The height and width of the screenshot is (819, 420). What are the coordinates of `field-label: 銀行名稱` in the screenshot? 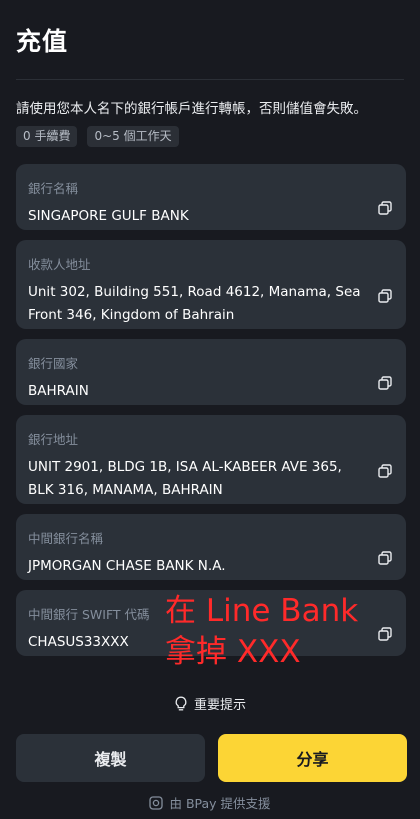 It's located at (53, 188).